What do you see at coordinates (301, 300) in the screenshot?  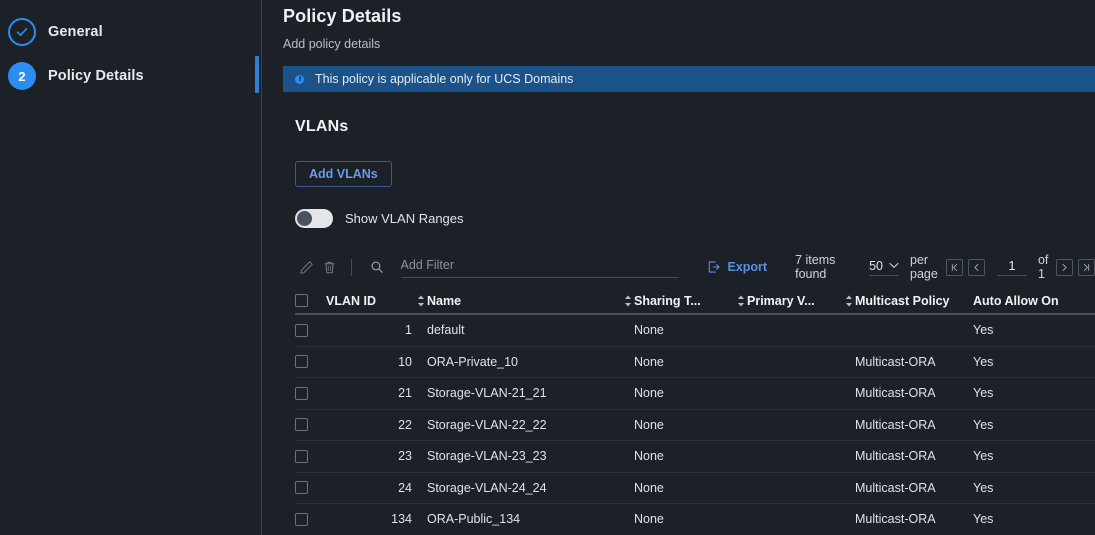 I see `select-all-checkbox` at bounding box center [301, 300].